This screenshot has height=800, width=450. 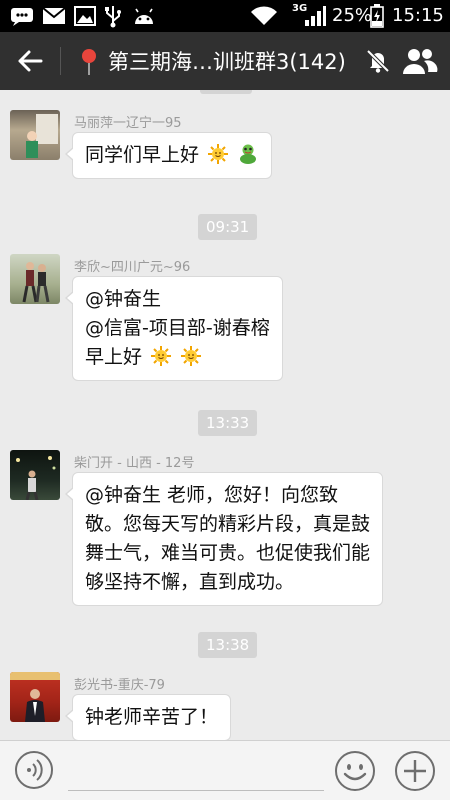 What do you see at coordinates (248, 154) in the screenshot?
I see `frog-emoji-icon` at bounding box center [248, 154].